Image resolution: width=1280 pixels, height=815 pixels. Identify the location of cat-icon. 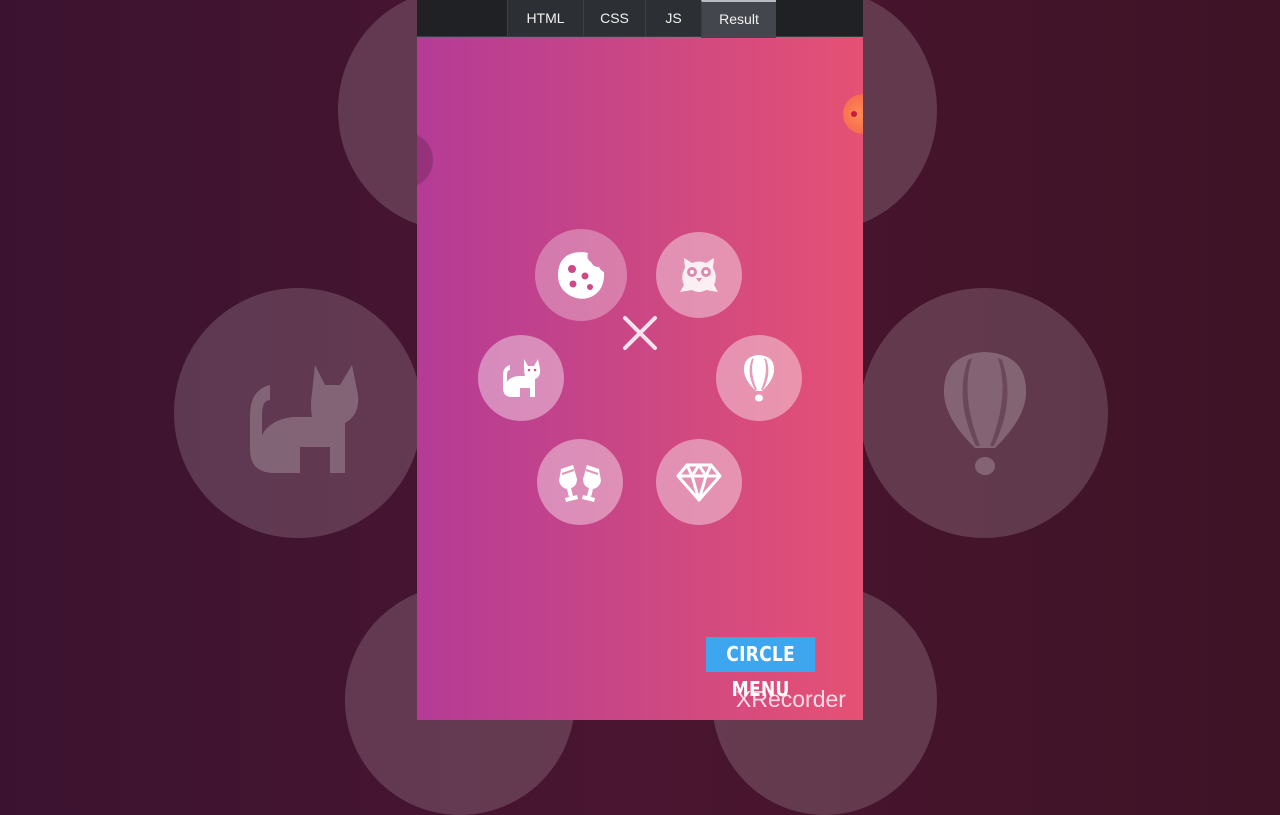
(522, 378).